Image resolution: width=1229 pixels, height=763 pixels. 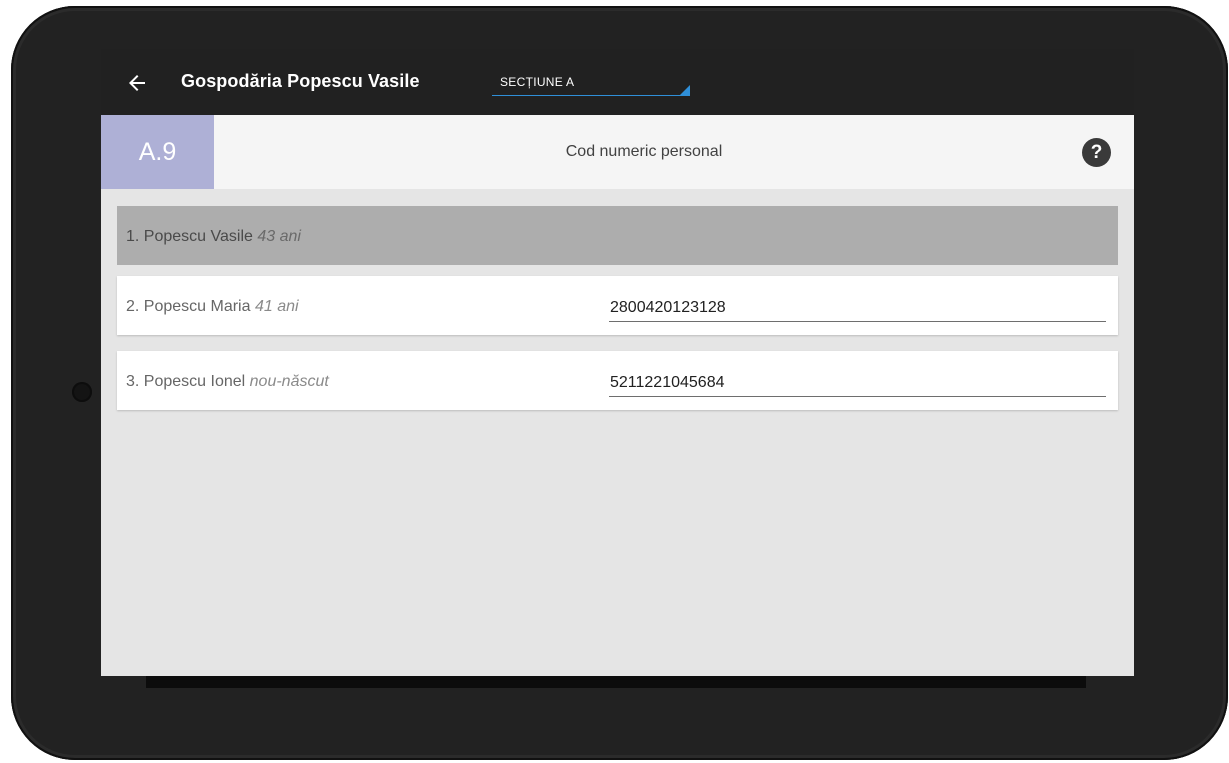 I want to click on question-code: A.9, so click(x=157, y=152).